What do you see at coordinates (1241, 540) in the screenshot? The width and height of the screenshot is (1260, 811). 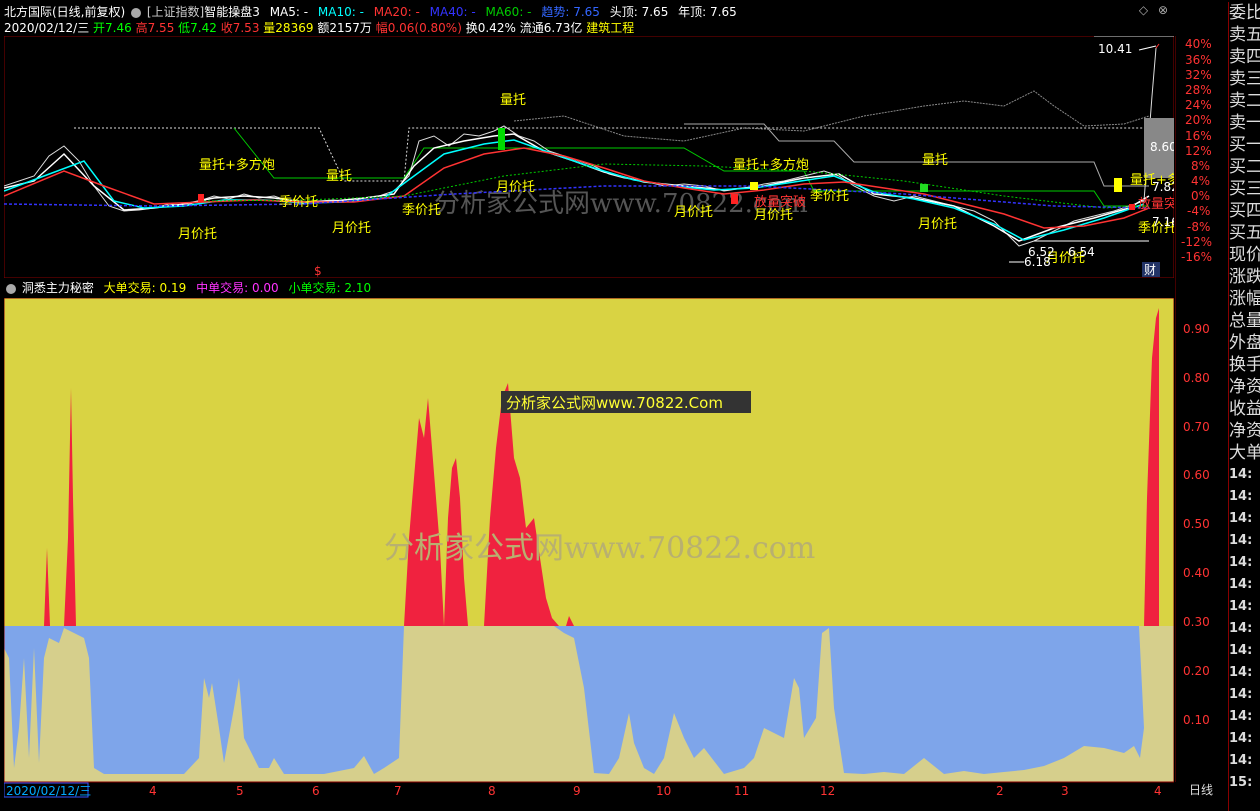 I see `panel-time-4: 14:` at bounding box center [1241, 540].